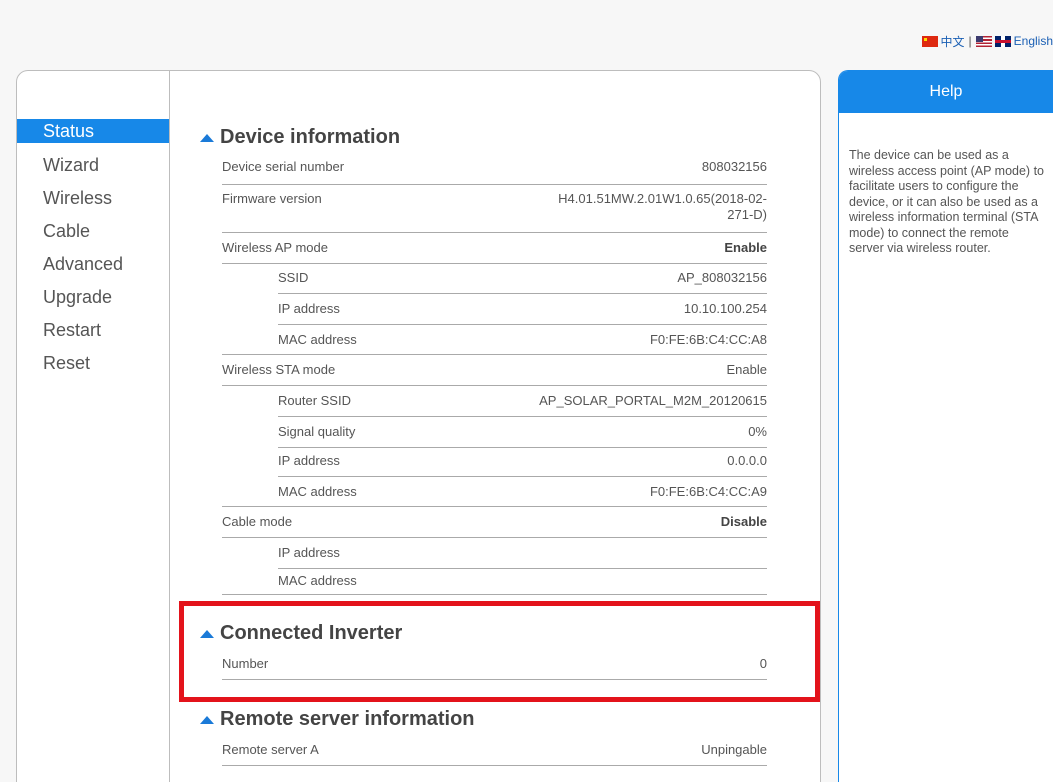 The height and width of the screenshot is (782, 1053). I want to click on sta-signal-label: Signal quality, so click(317, 431).